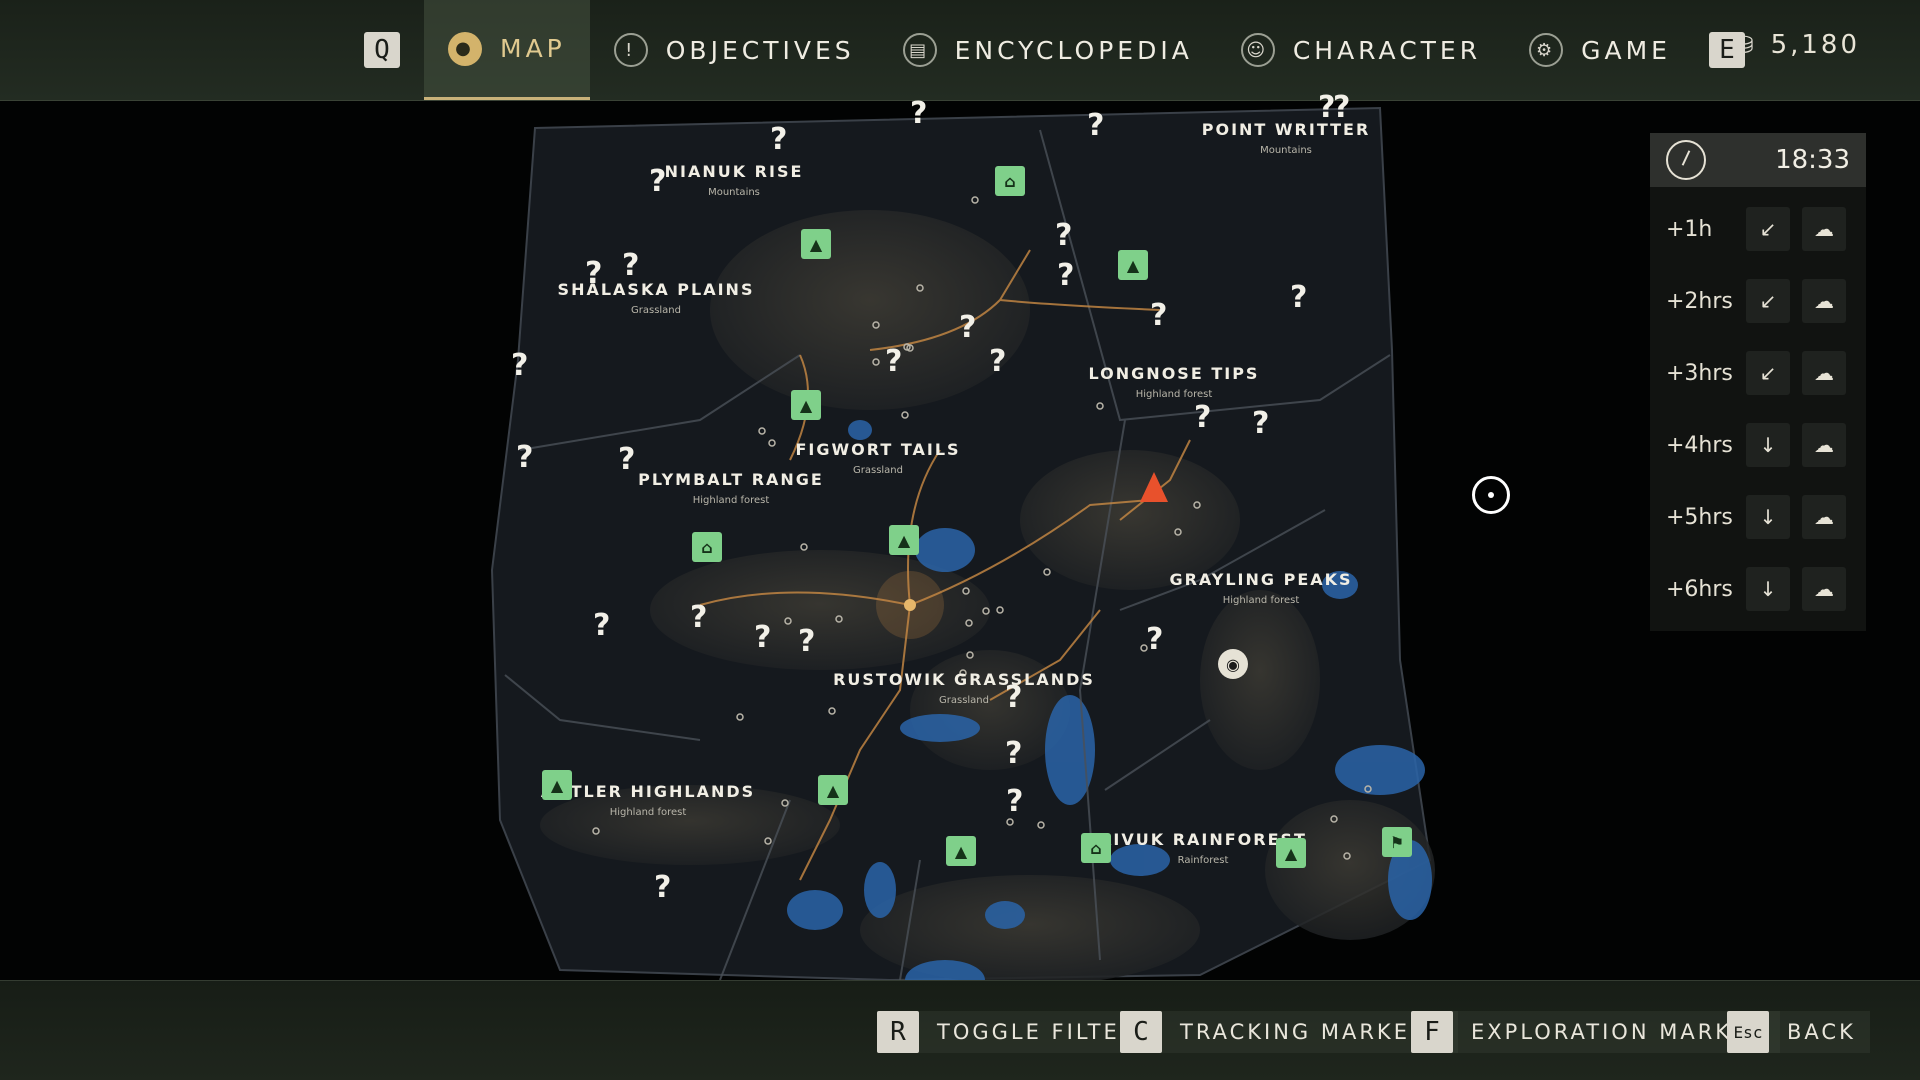 This screenshot has height=1080, width=1920. I want to click on forecast-row: +2hrs ↙ ☁, so click(1758, 301).